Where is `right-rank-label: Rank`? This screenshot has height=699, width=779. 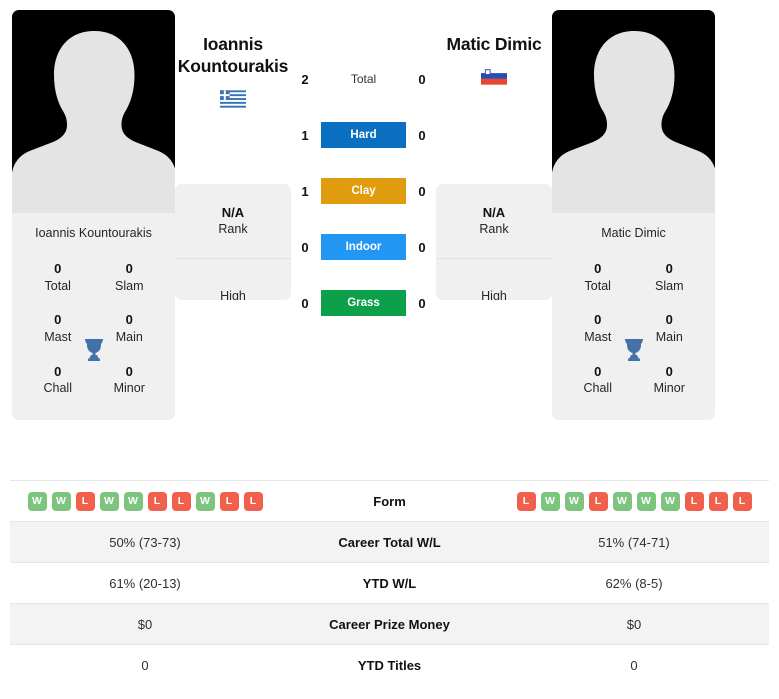
right-rank-label: Rank is located at coordinates (494, 229).